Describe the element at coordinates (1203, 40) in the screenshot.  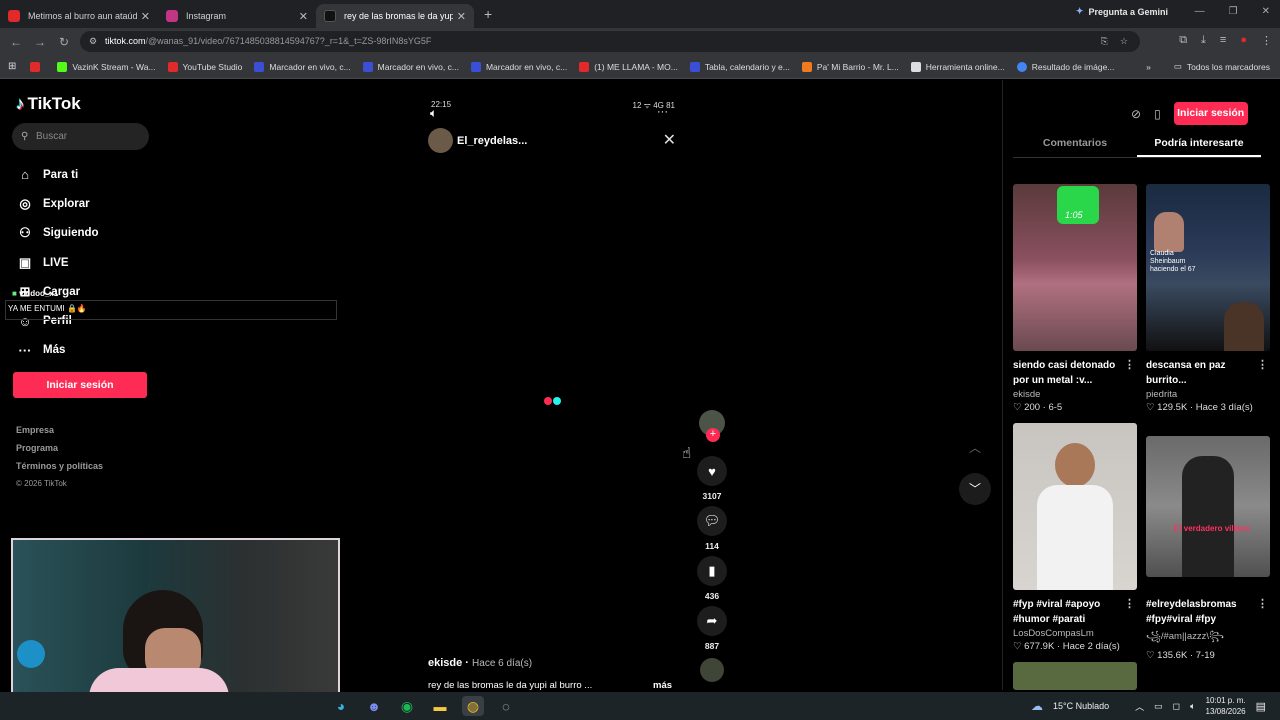
I see `download-icon: ⤓` at that location.